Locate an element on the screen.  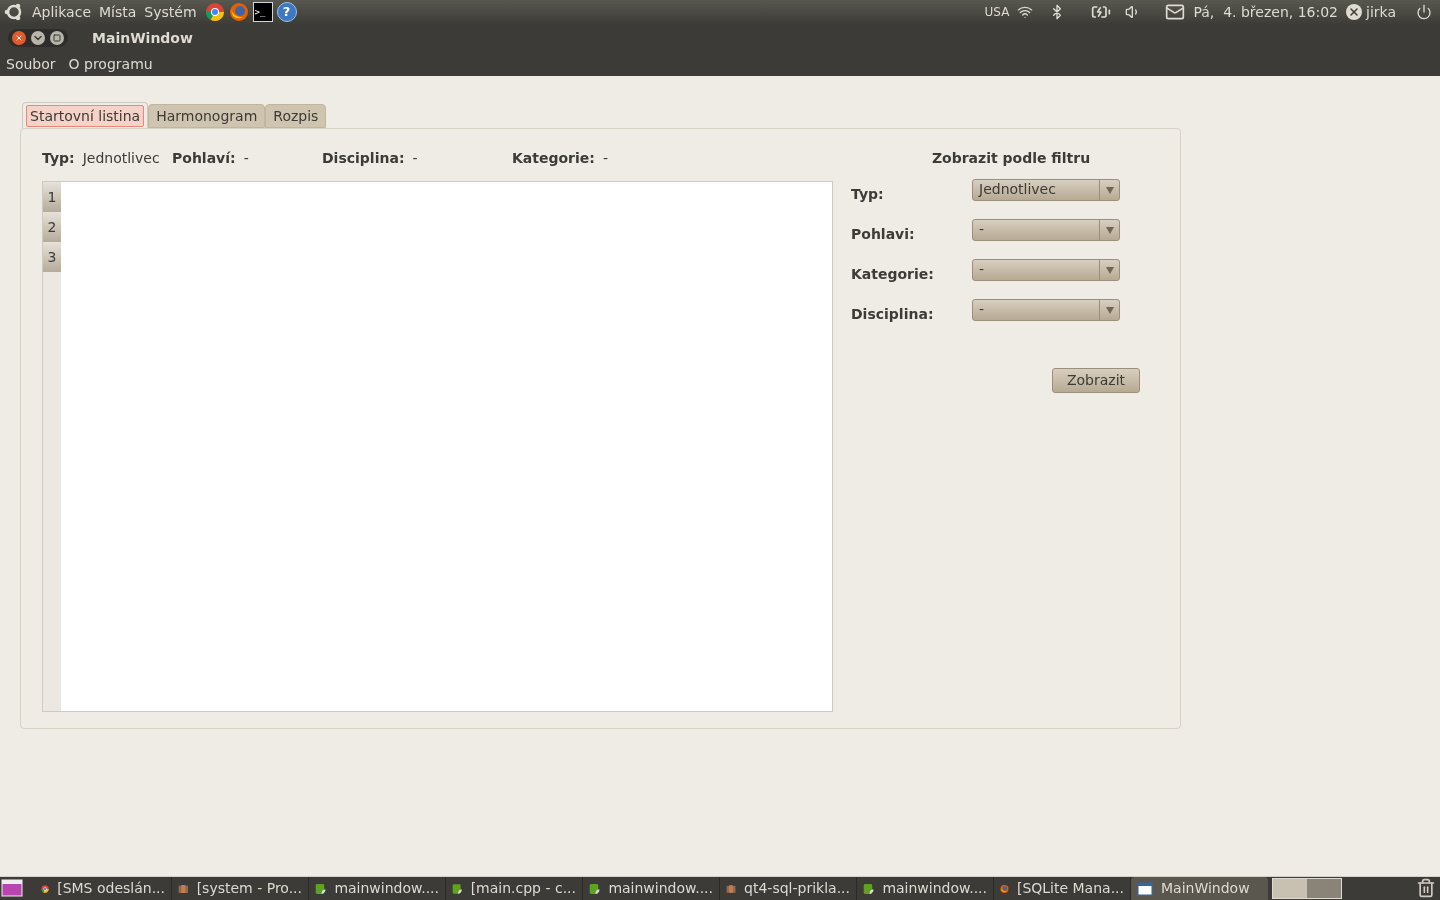
filter-label: Typ: is located at coordinates (868, 194).